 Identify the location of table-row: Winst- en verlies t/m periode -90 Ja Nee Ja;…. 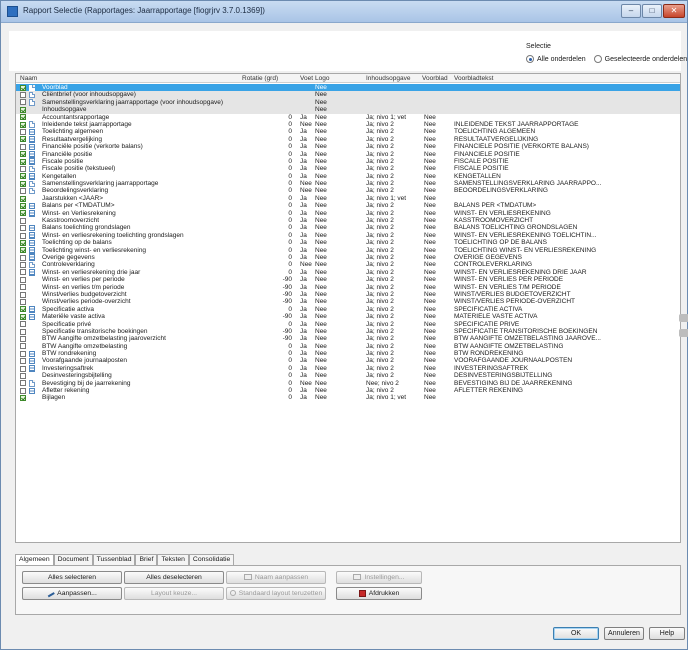
(348, 287).